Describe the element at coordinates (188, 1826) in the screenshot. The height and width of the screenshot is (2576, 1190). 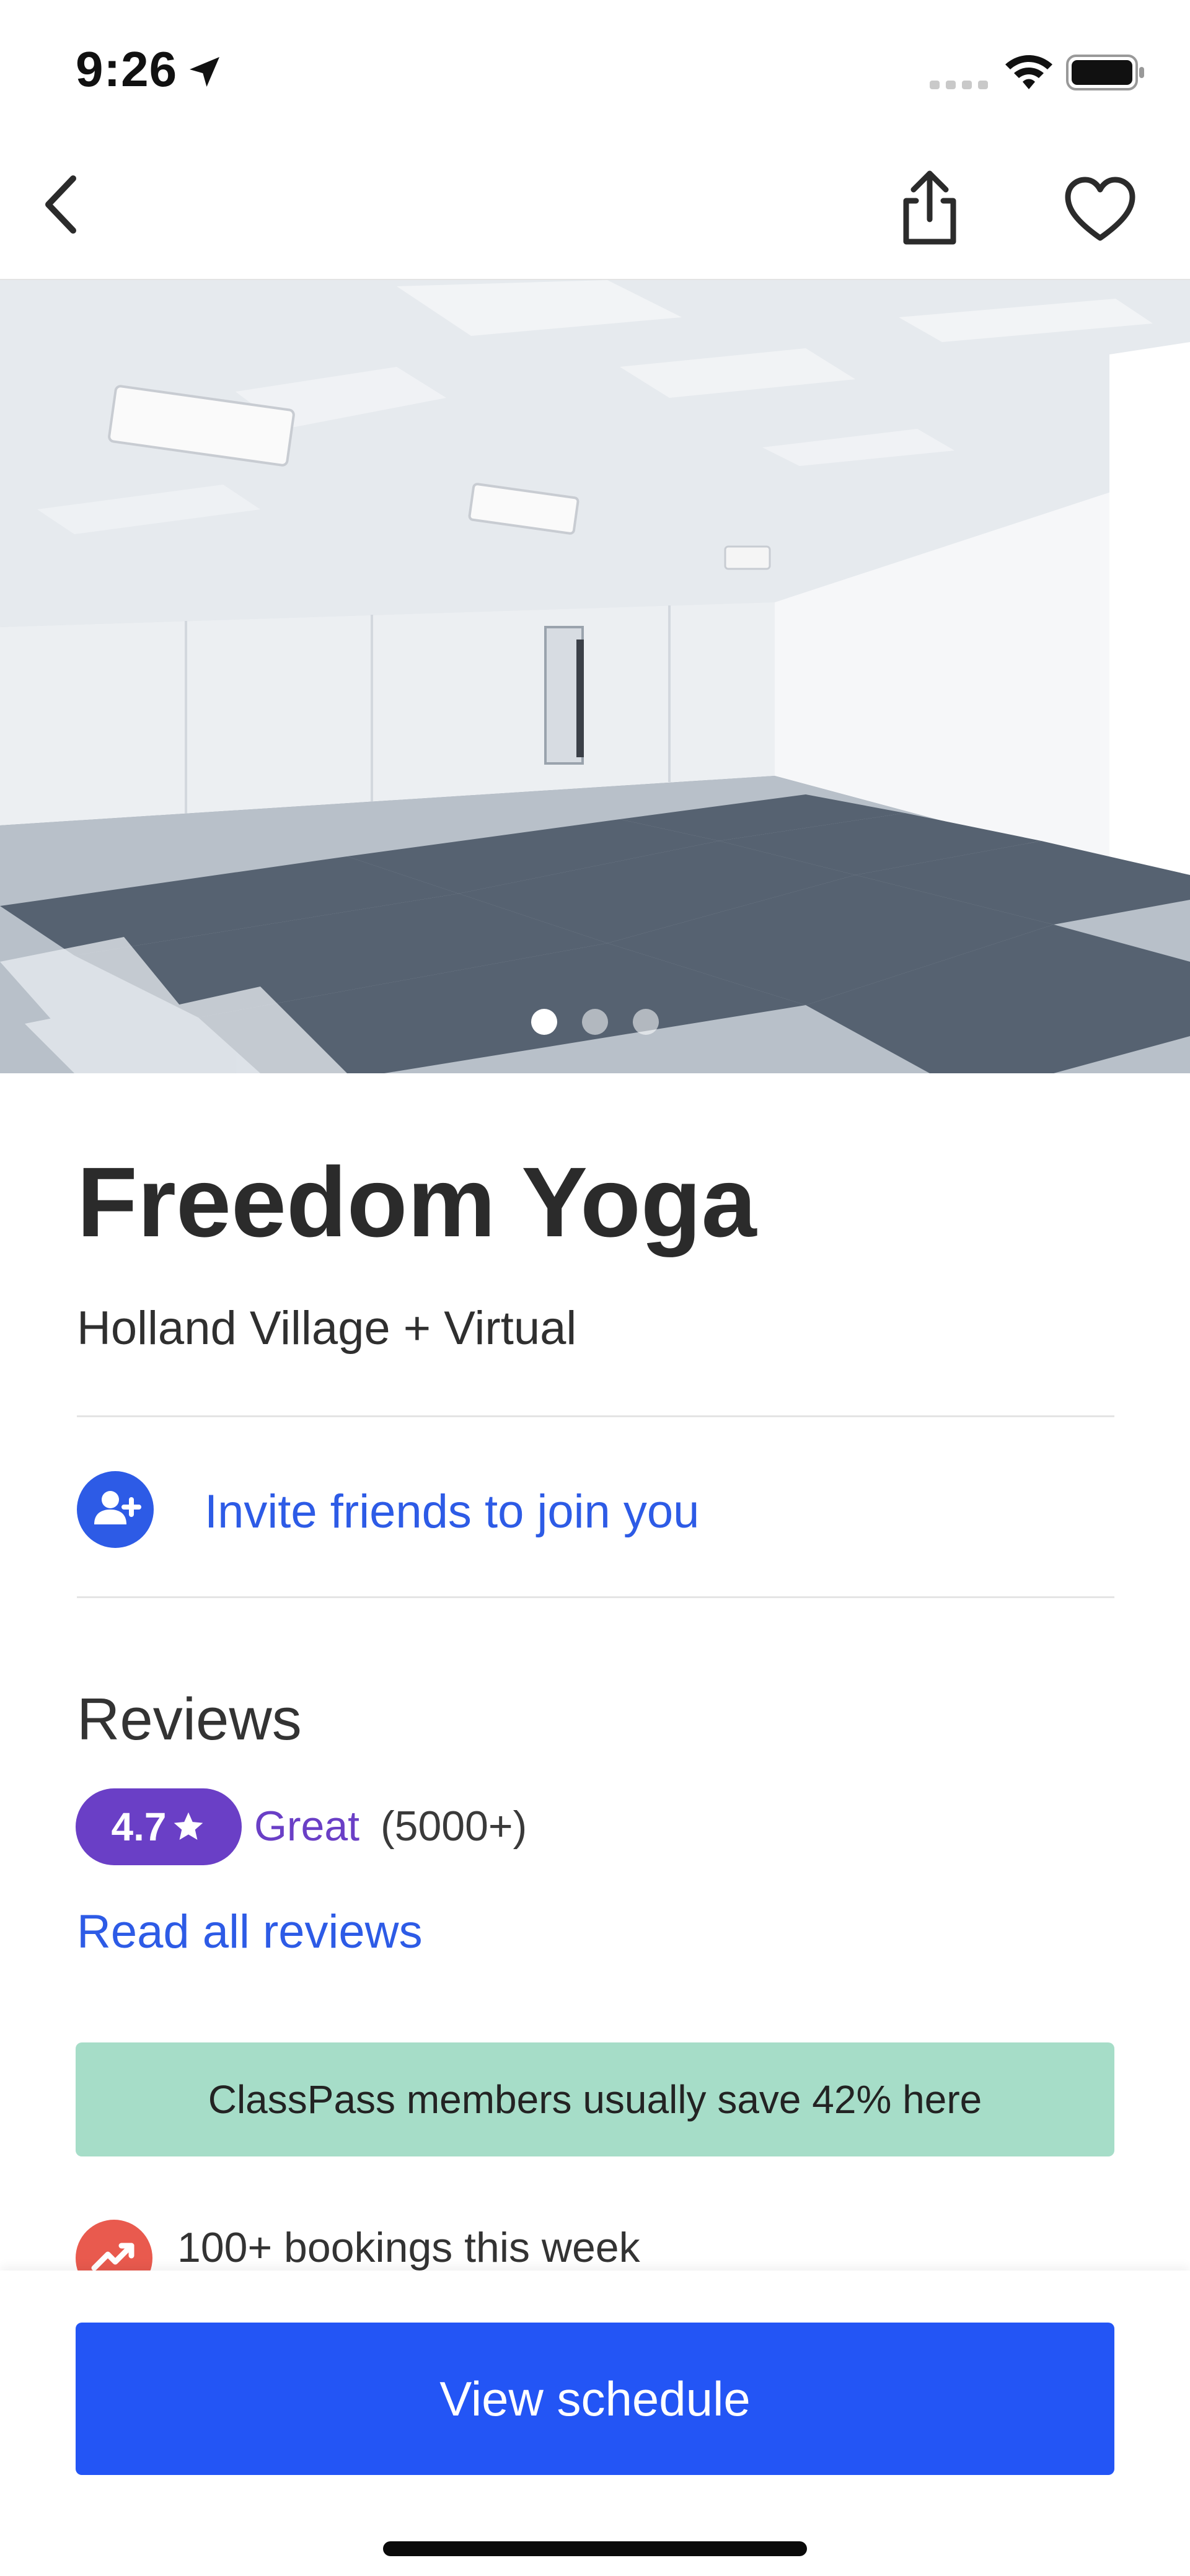
I see `star-icon` at that location.